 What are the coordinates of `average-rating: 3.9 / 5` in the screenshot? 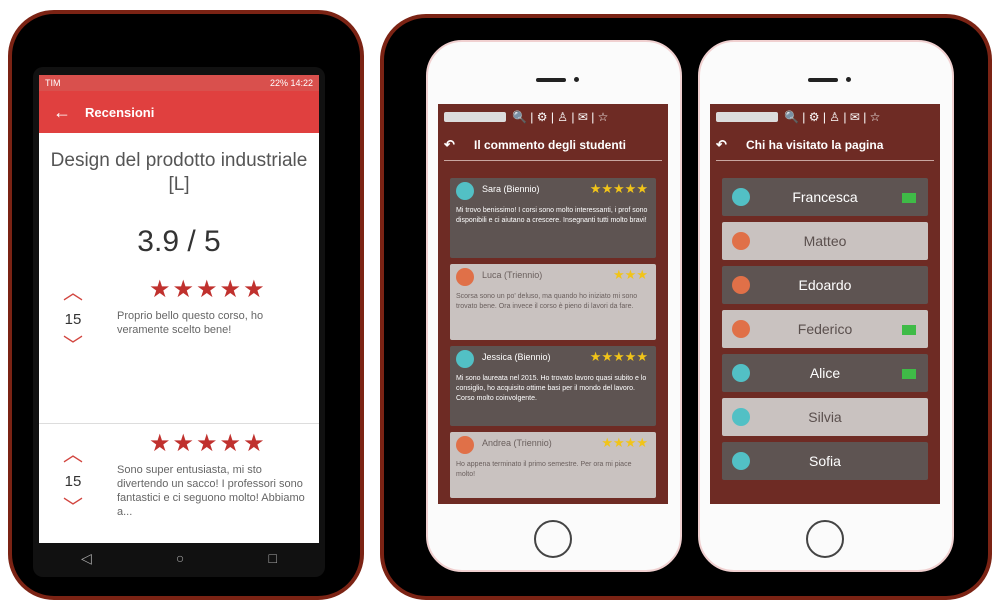 It's located at (179, 241).